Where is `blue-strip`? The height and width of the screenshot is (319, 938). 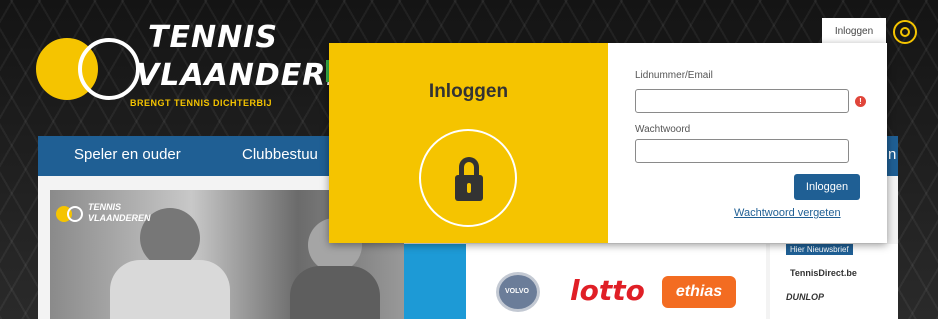 blue-strip is located at coordinates (435, 281).